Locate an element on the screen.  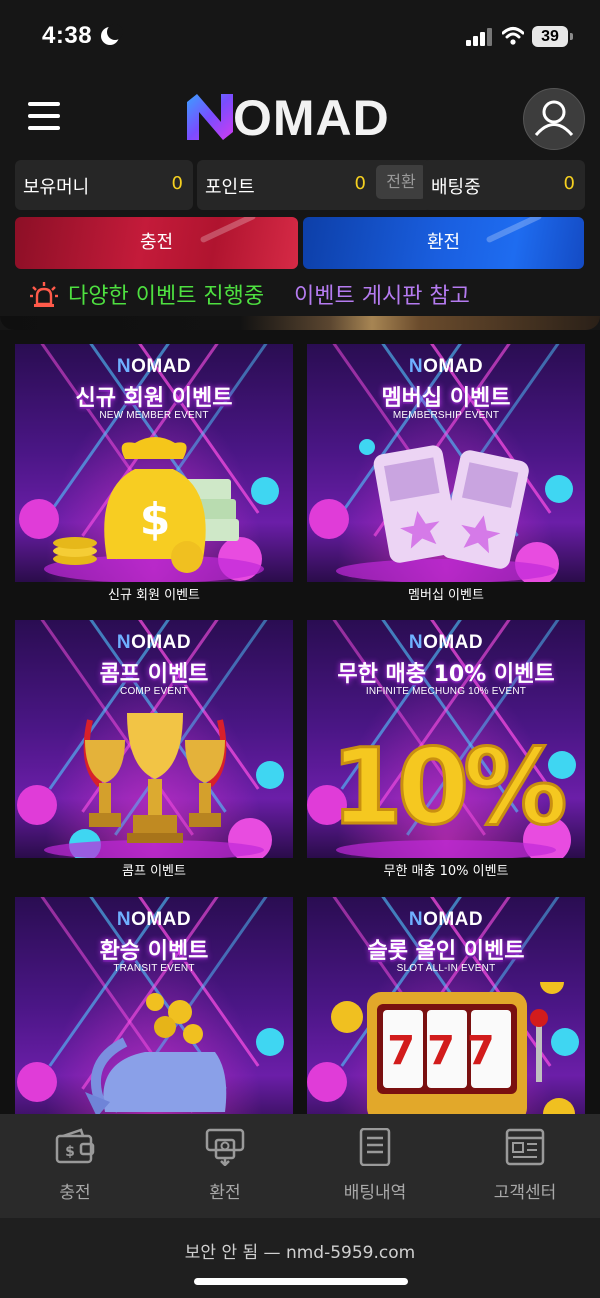
money-balance: 보유머니 0 is located at coordinates (104, 185).